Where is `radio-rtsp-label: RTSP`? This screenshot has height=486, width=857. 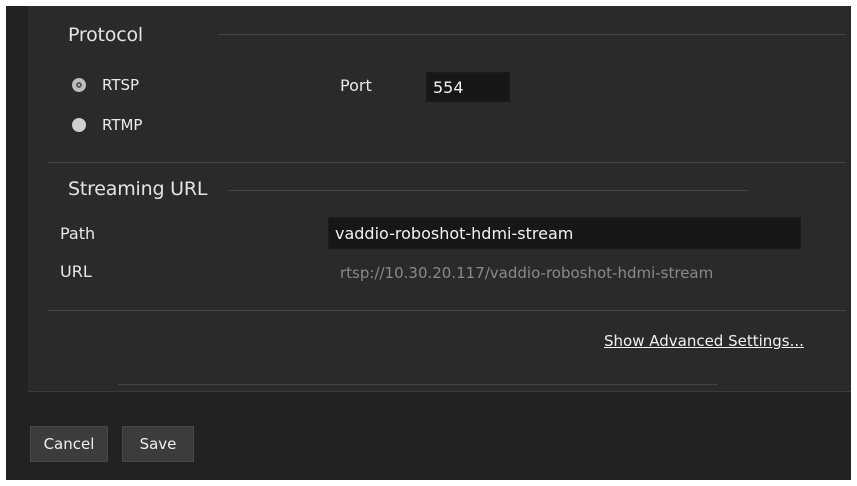
radio-rtsp-label: RTSP is located at coordinates (121, 85).